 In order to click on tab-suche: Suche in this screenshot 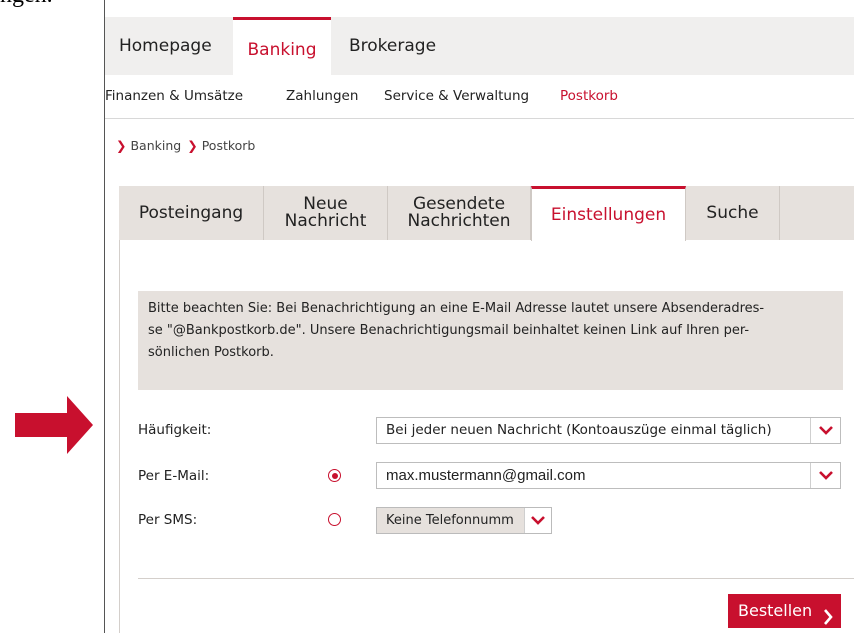, I will do `click(733, 213)`.